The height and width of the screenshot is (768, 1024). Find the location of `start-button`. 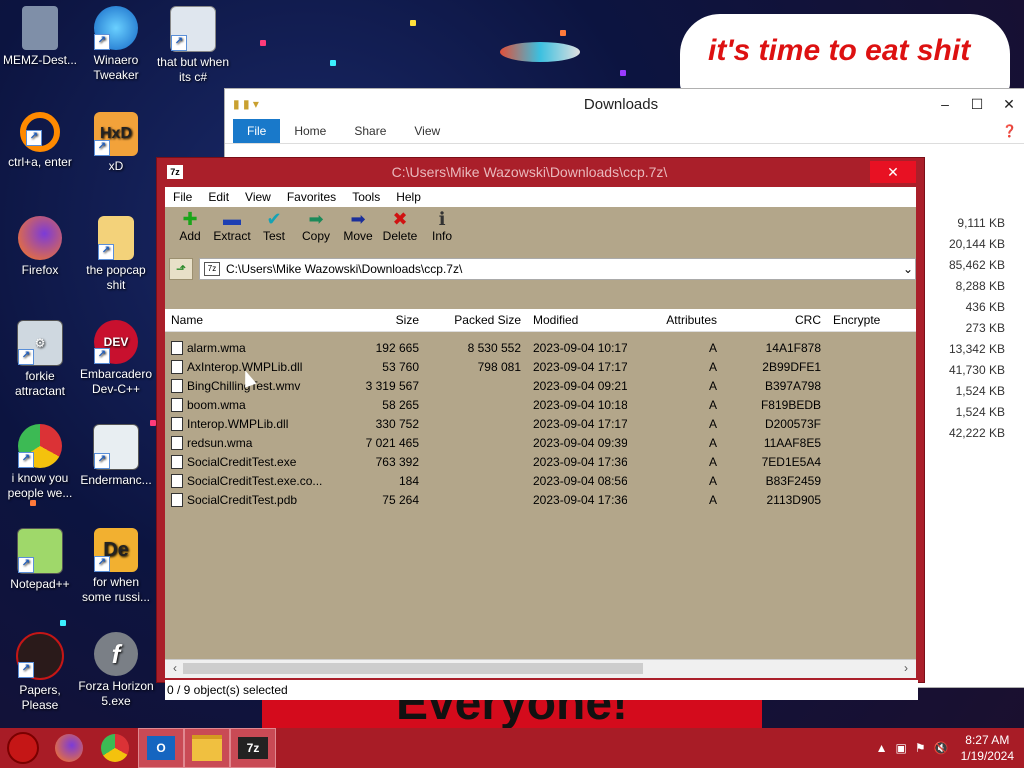

start-button is located at coordinates (23, 748).